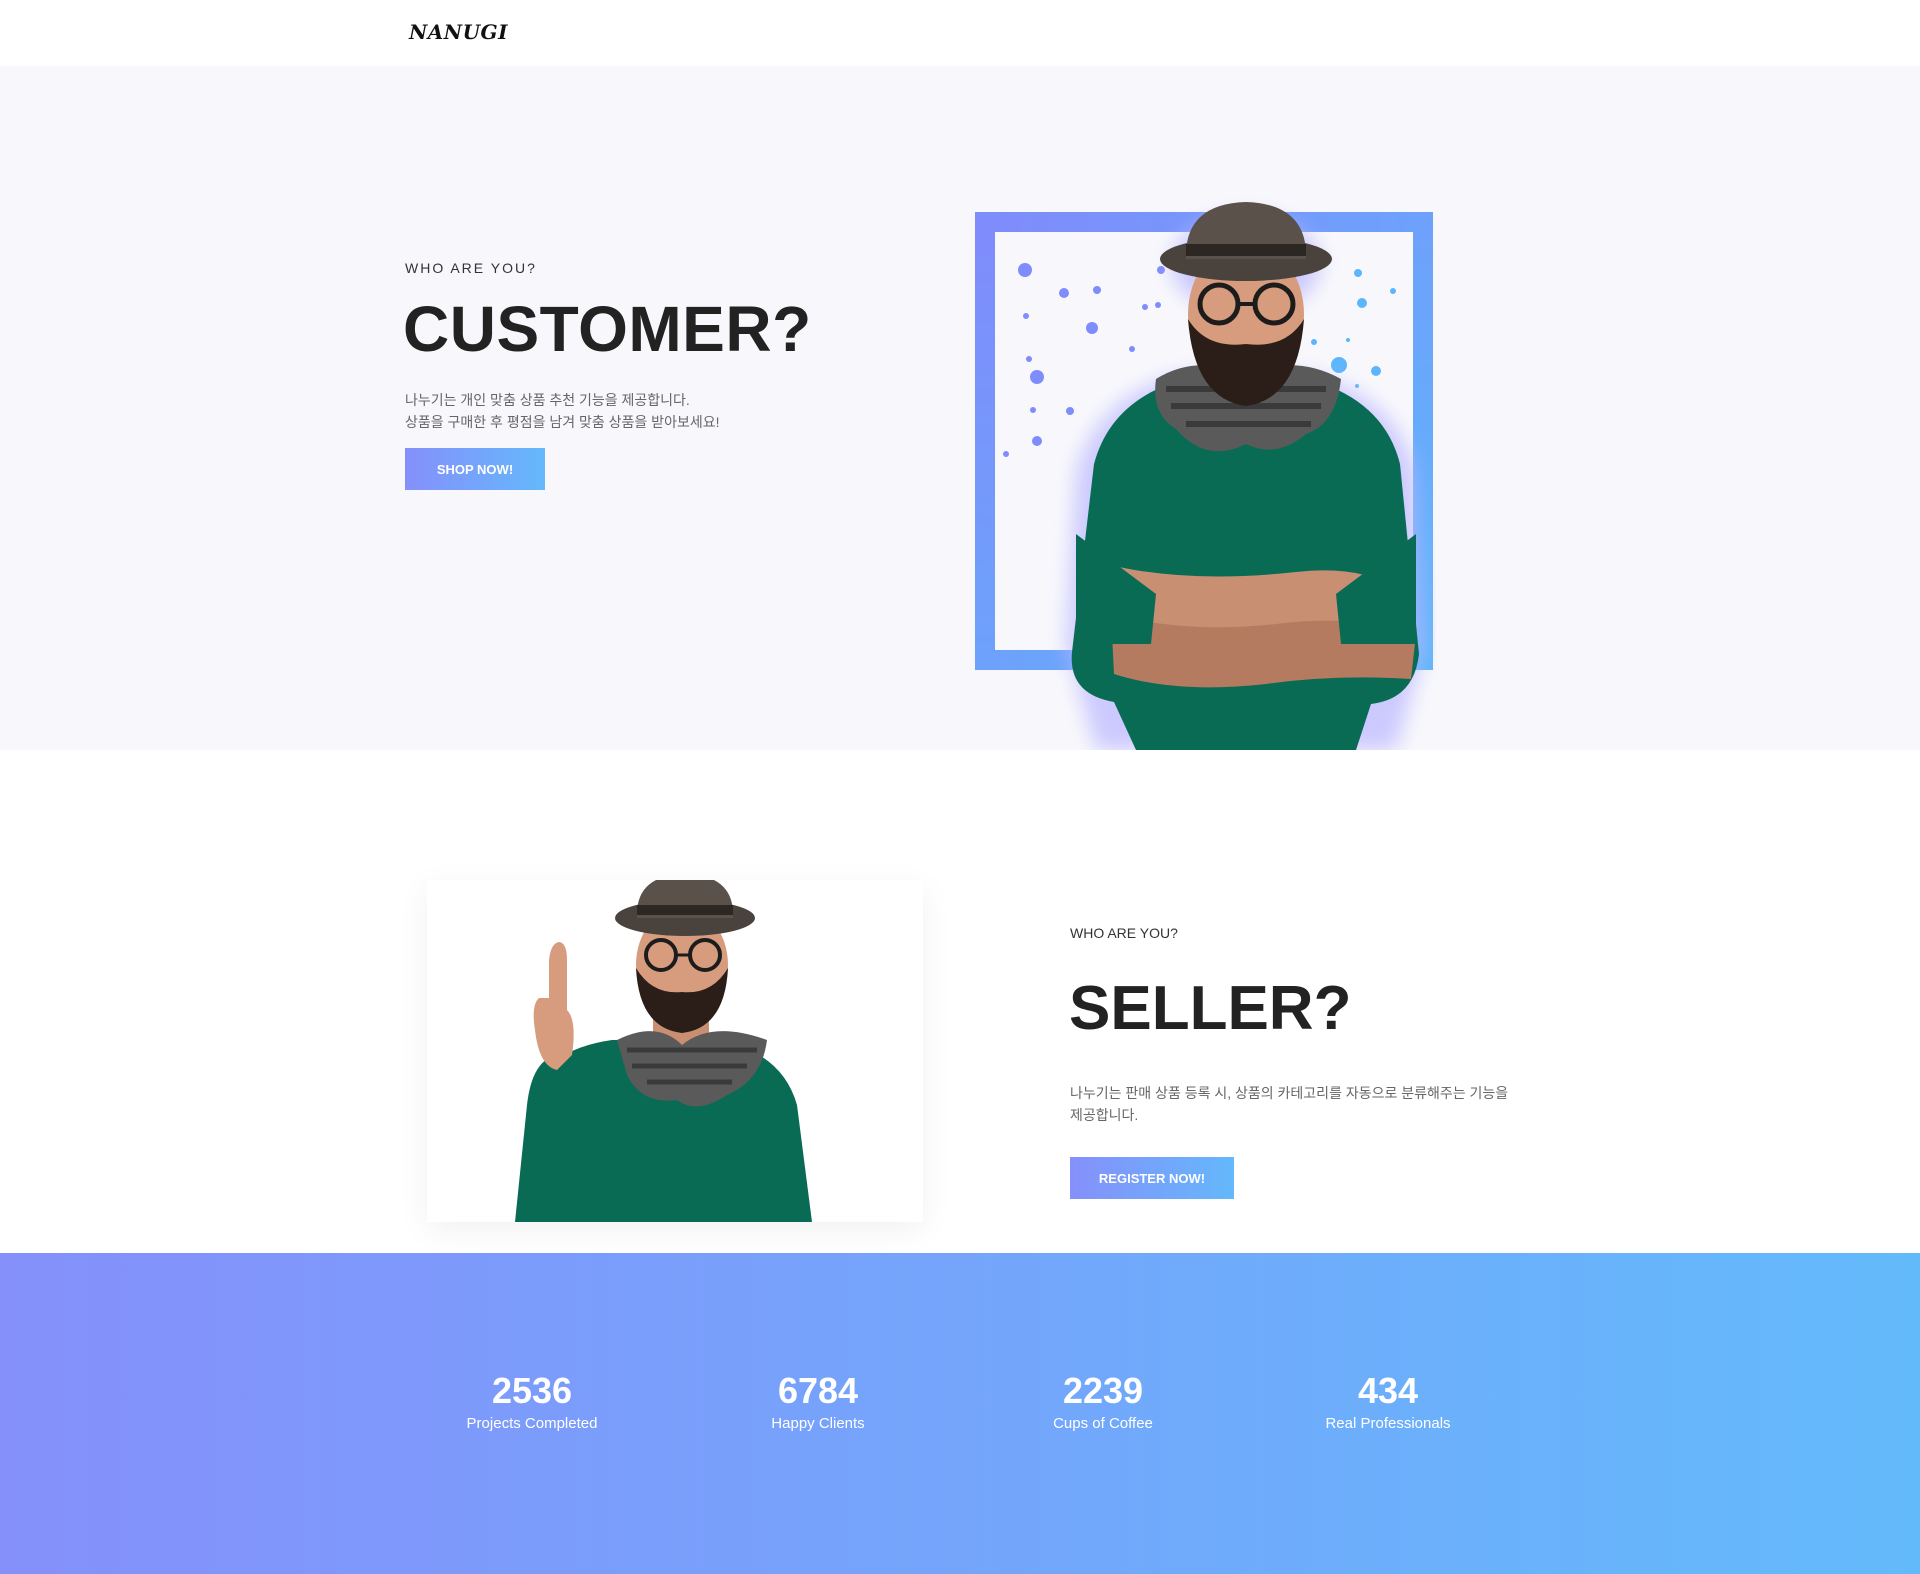 The height and width of the screenshot is (1574, 1920). I want to click on seller-title: SELLER?, so click(1210, 1008).